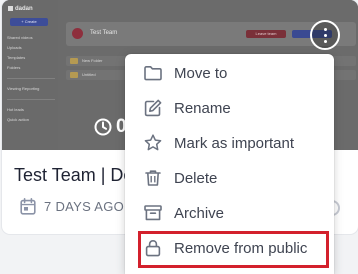 The height and width of the screenshot is (274, 358). Describe the element at coordinates (199, 213) in the screenshot. I see `menu-item-label: Archive` at that location.